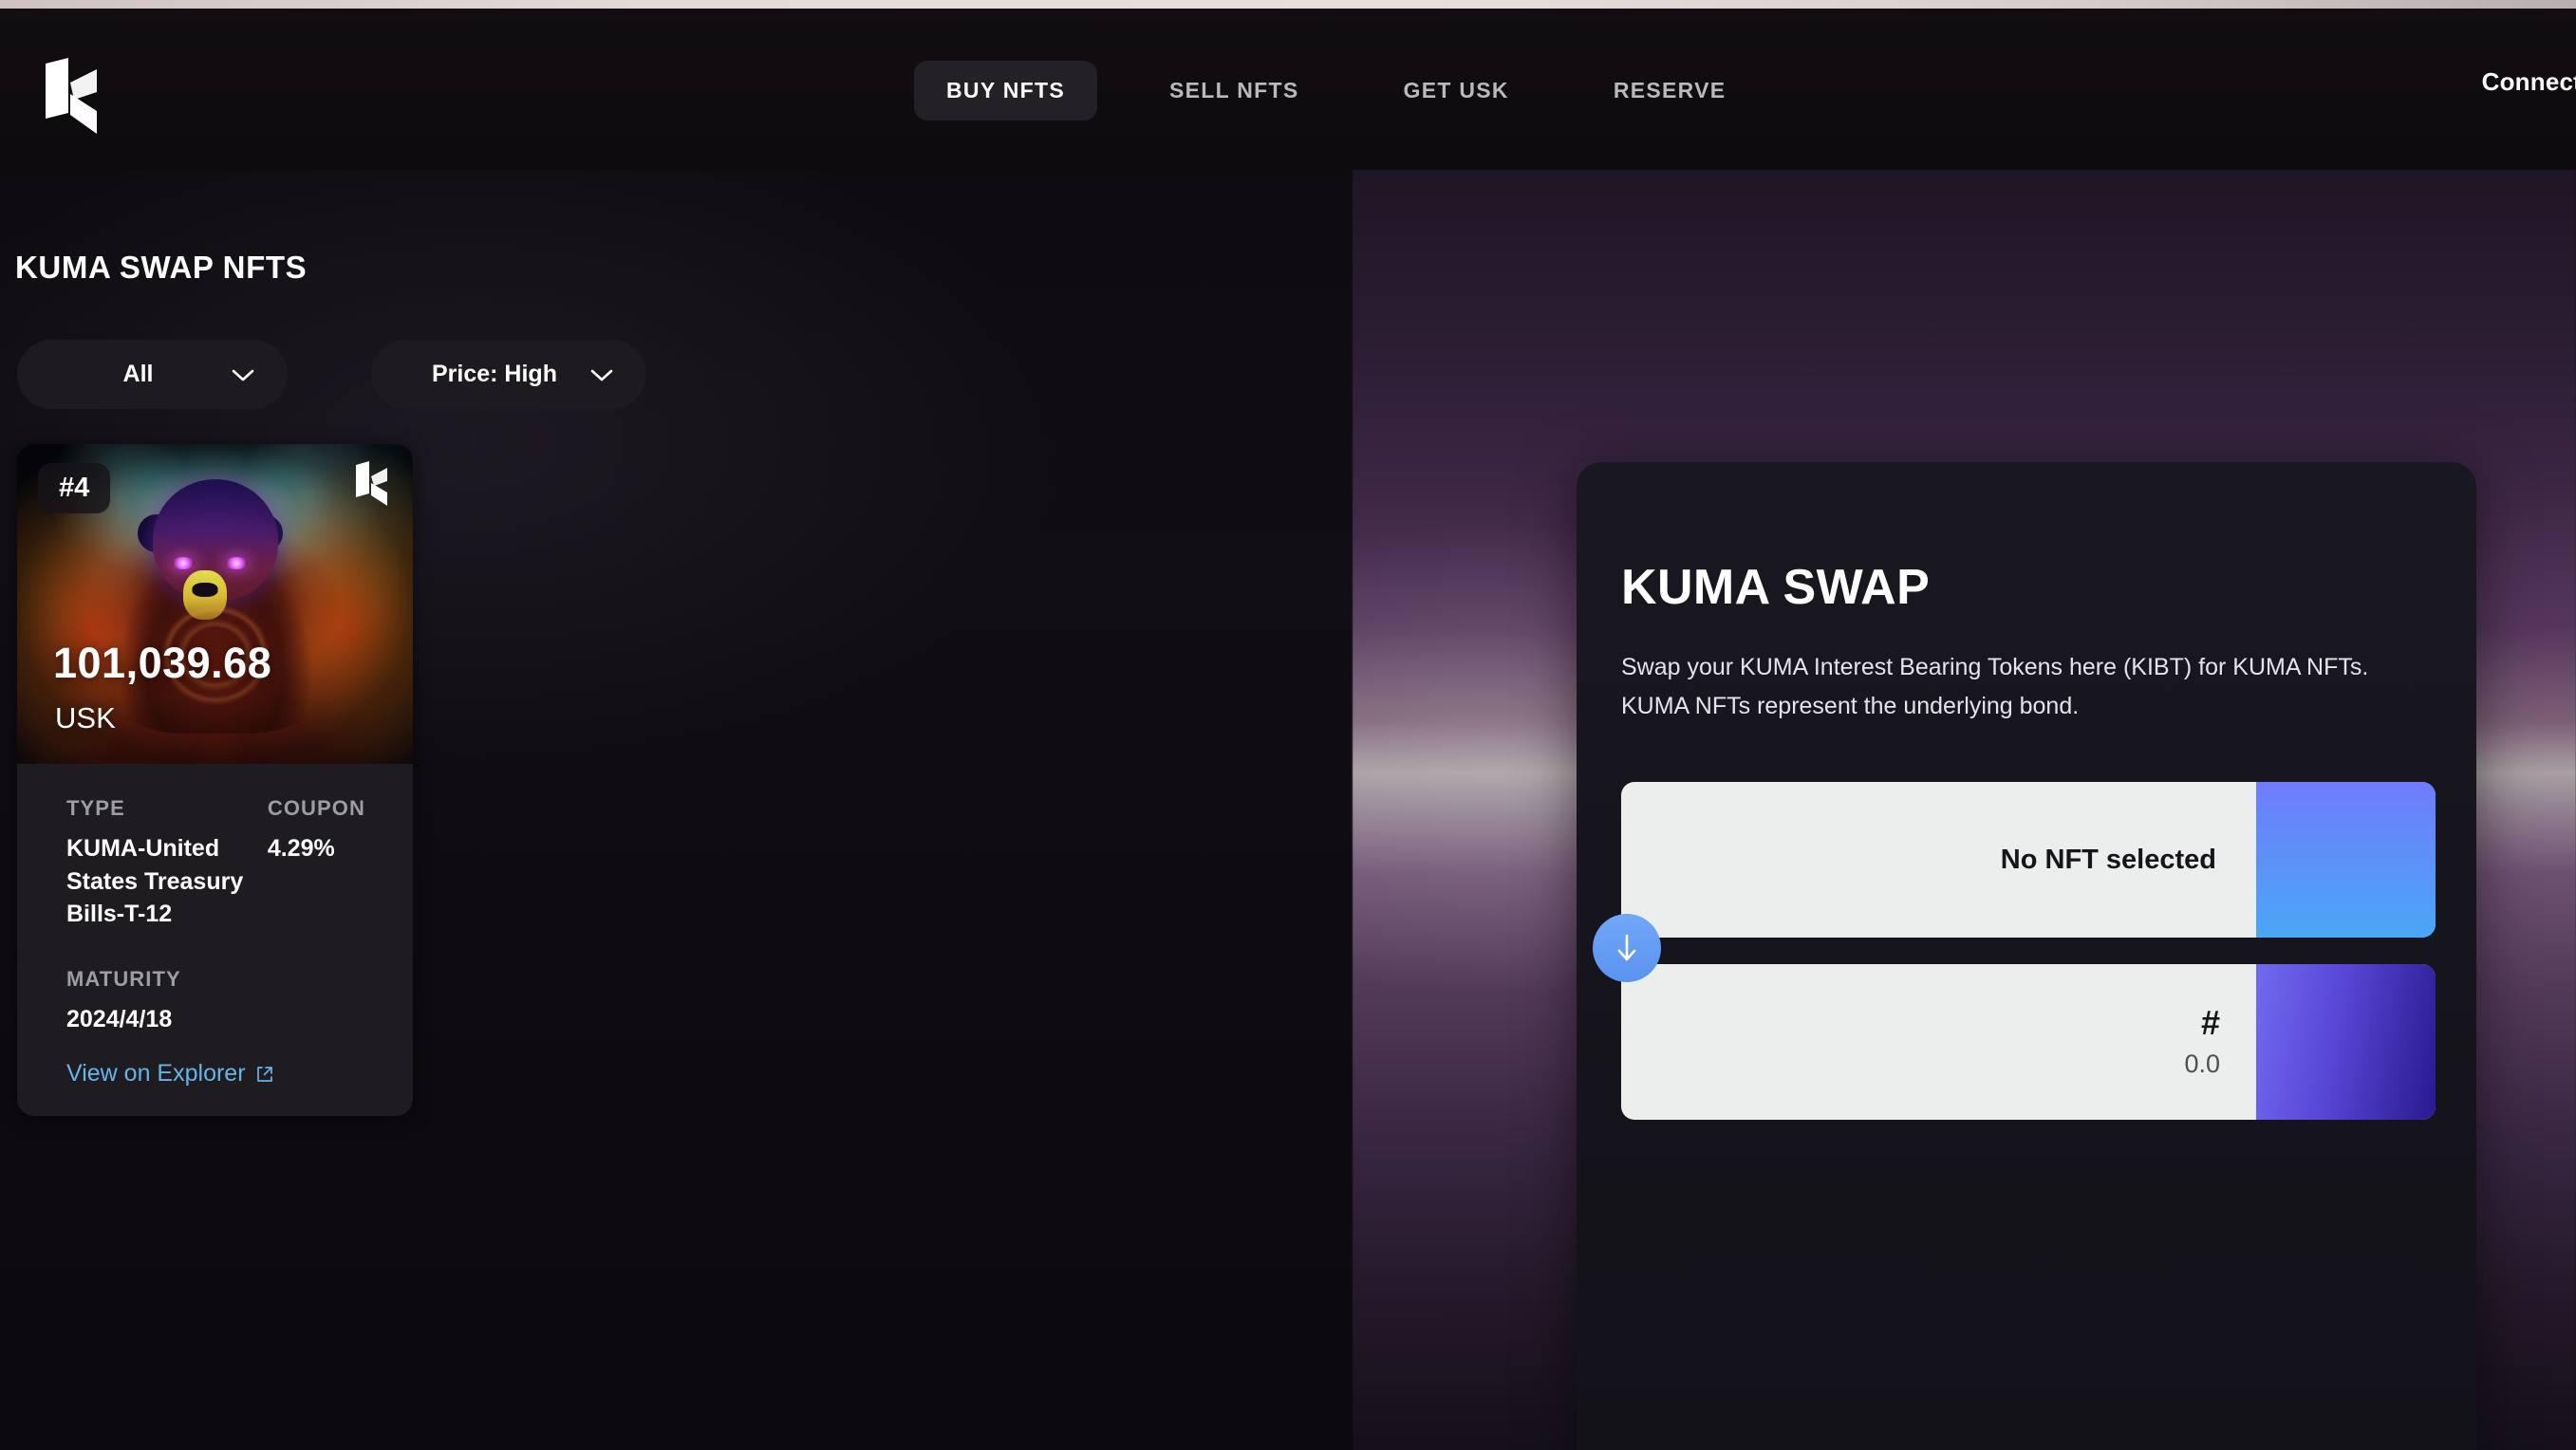  What do you see at coordinates (2029, 951) in the screenshot?
I see `swap-io-spacer` at bounding box center [2029, 951].